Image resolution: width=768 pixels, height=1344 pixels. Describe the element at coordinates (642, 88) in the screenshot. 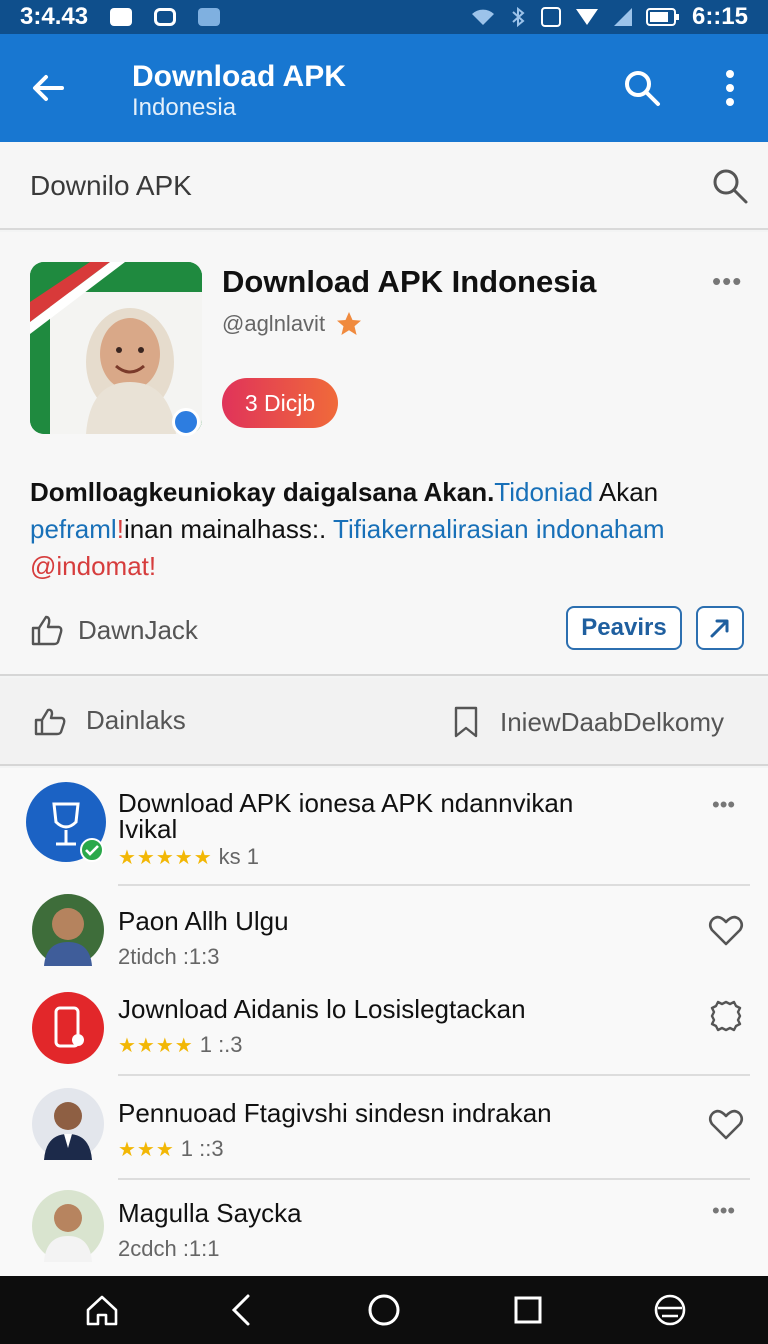

I see `search-icon` at that location.